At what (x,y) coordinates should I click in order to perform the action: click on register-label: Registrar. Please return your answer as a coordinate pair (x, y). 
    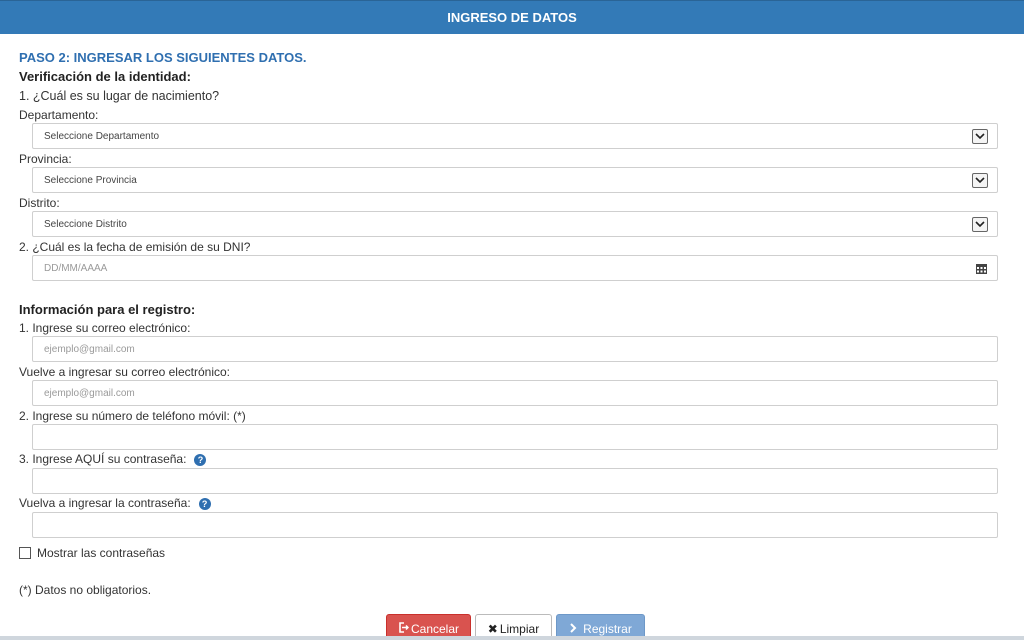
    Looking at the image, I should click on (607, 629).